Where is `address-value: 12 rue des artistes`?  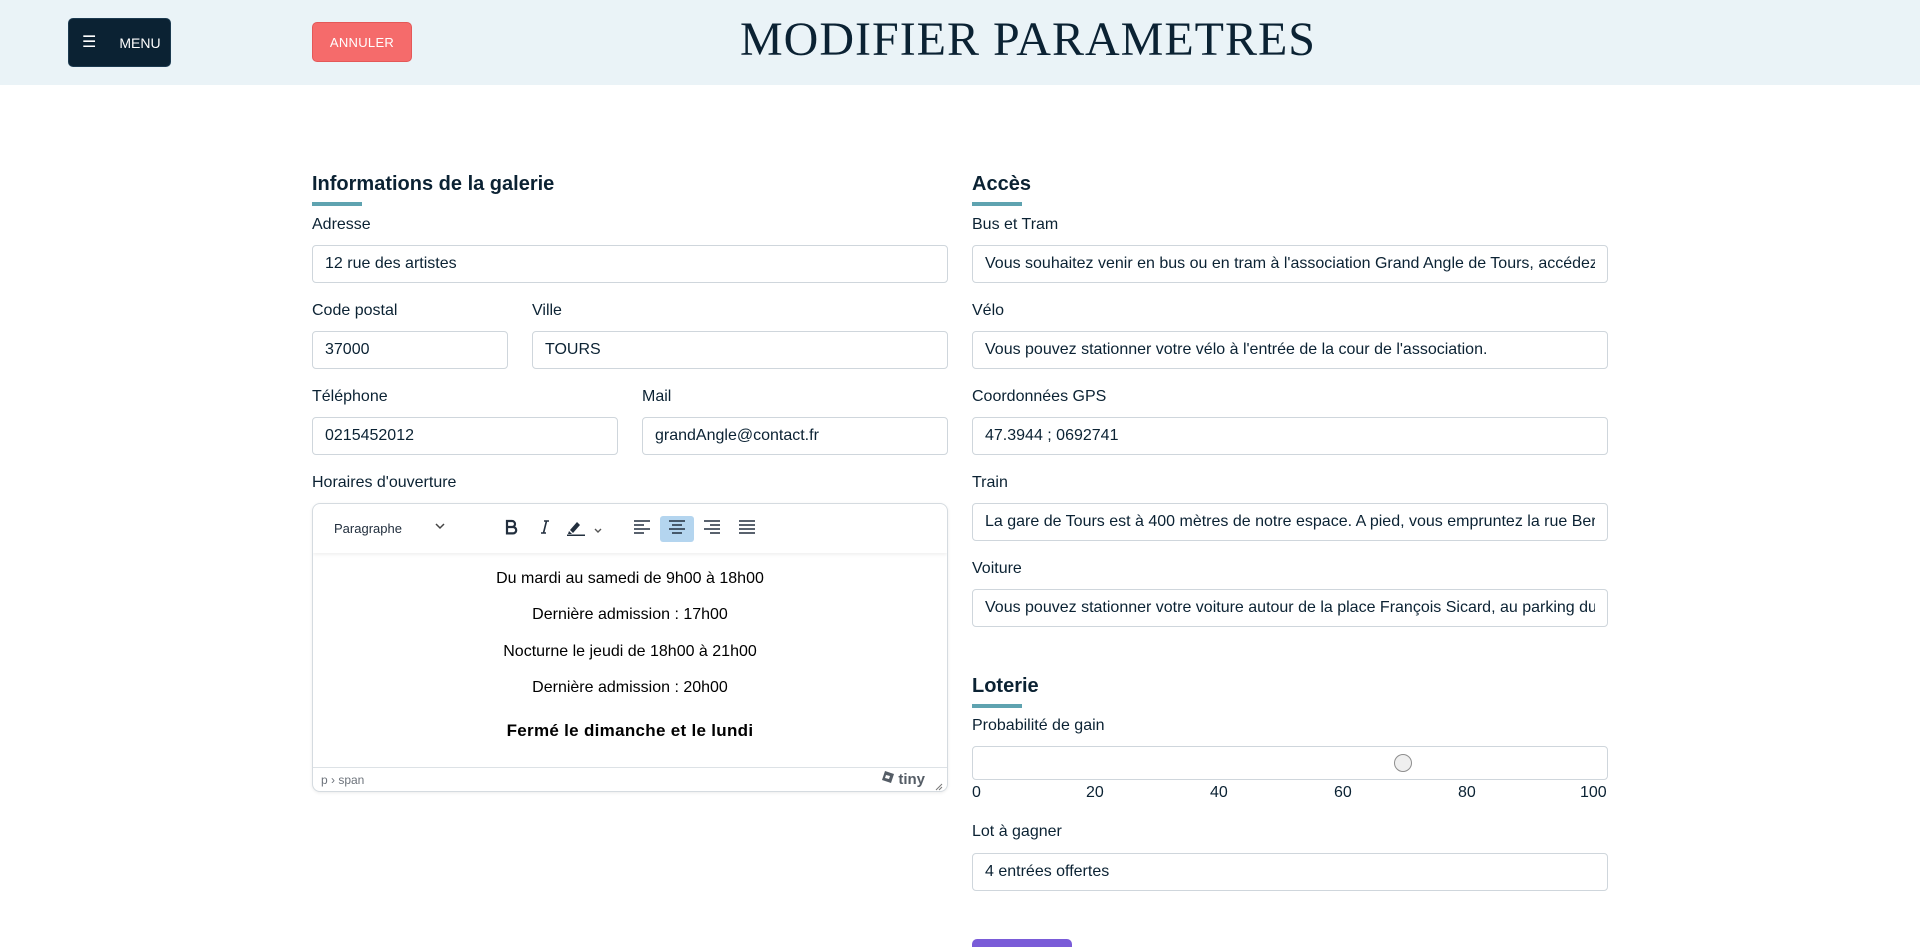 address-value: 12 rue des artistes is located at coordinates (391, 263).